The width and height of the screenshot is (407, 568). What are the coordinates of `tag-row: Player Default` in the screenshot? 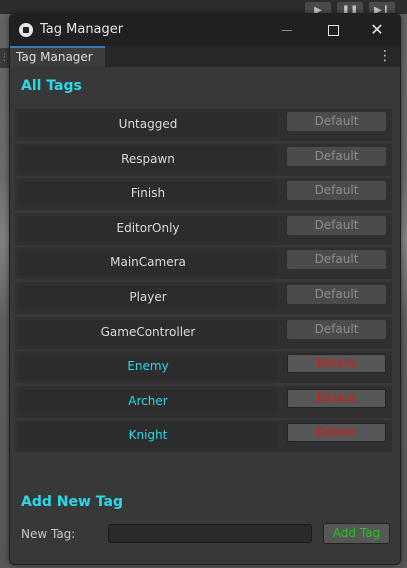 It's located at (203, 298).